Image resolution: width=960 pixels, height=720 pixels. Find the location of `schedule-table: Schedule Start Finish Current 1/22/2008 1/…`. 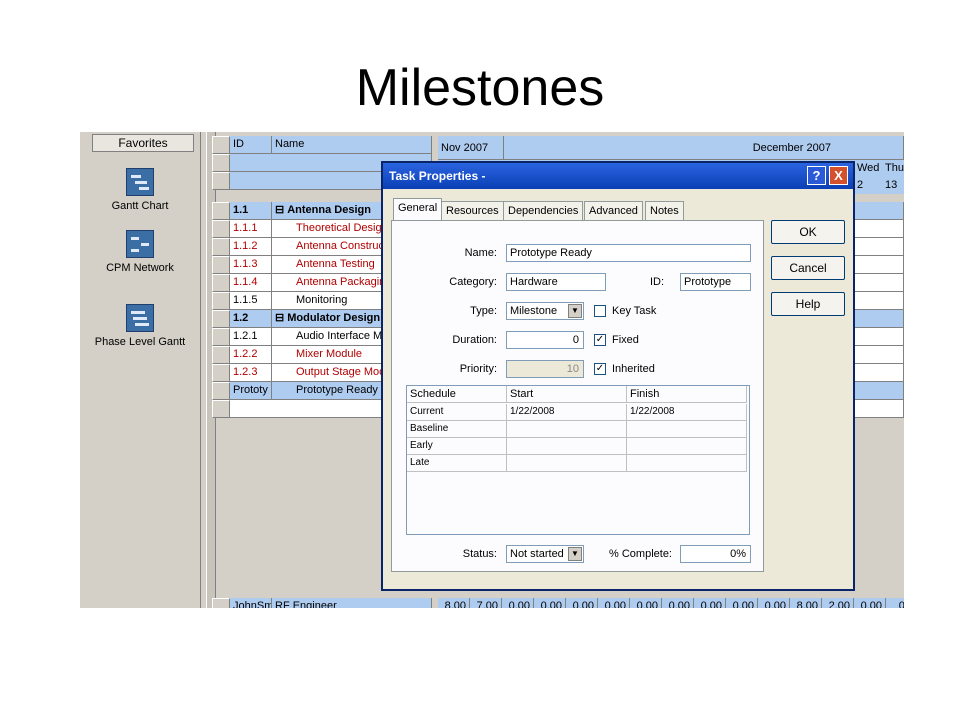

schedule-table: Schedule Start Finish Current 1/22/2008 1/… is located at coordinates (578, 460).